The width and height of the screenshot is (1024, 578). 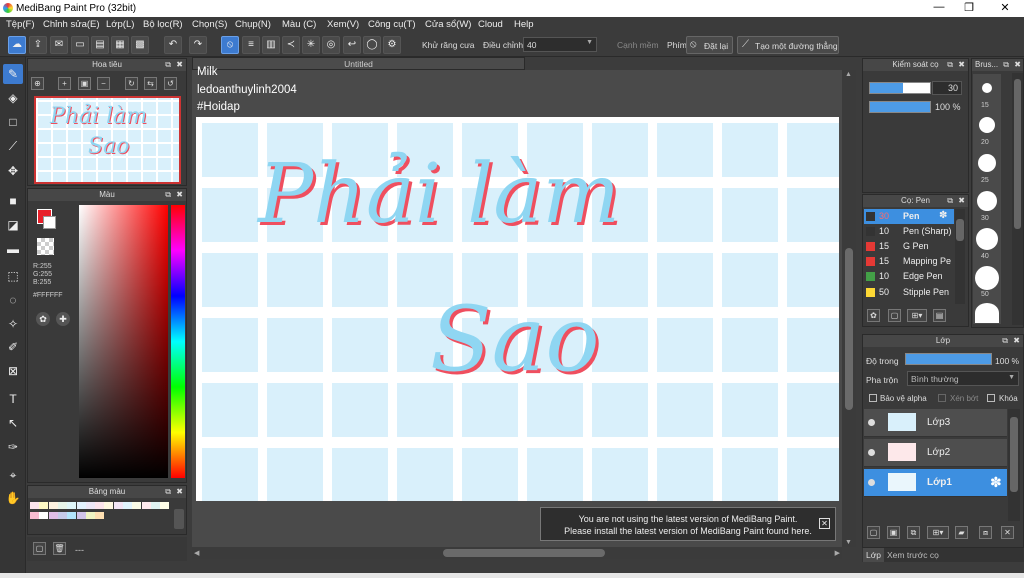 I want to click on layer-scroll-thumb, so click(x=1014, y=454).